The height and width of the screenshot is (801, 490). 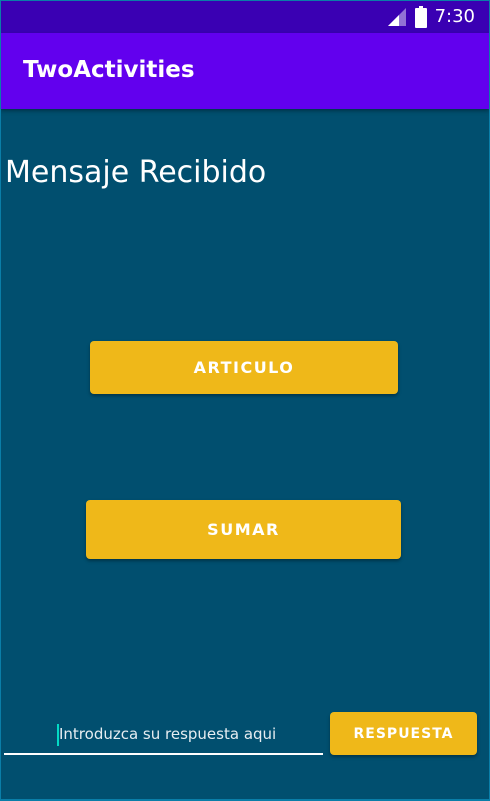 I want to click on articulo-button: ARTICULO, so click(x=244, y=367).